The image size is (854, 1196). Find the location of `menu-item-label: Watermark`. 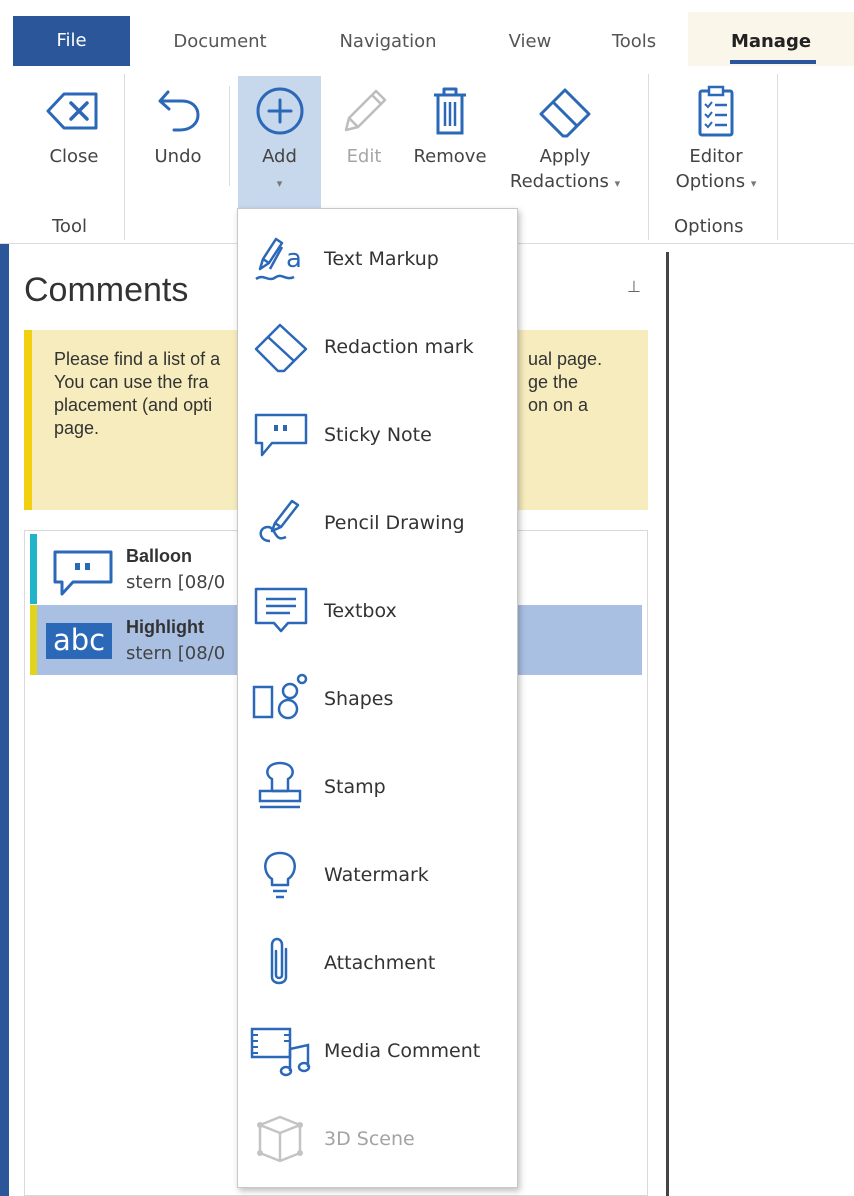

menu-item-label: Watermark is located at coordinates (376, 875).